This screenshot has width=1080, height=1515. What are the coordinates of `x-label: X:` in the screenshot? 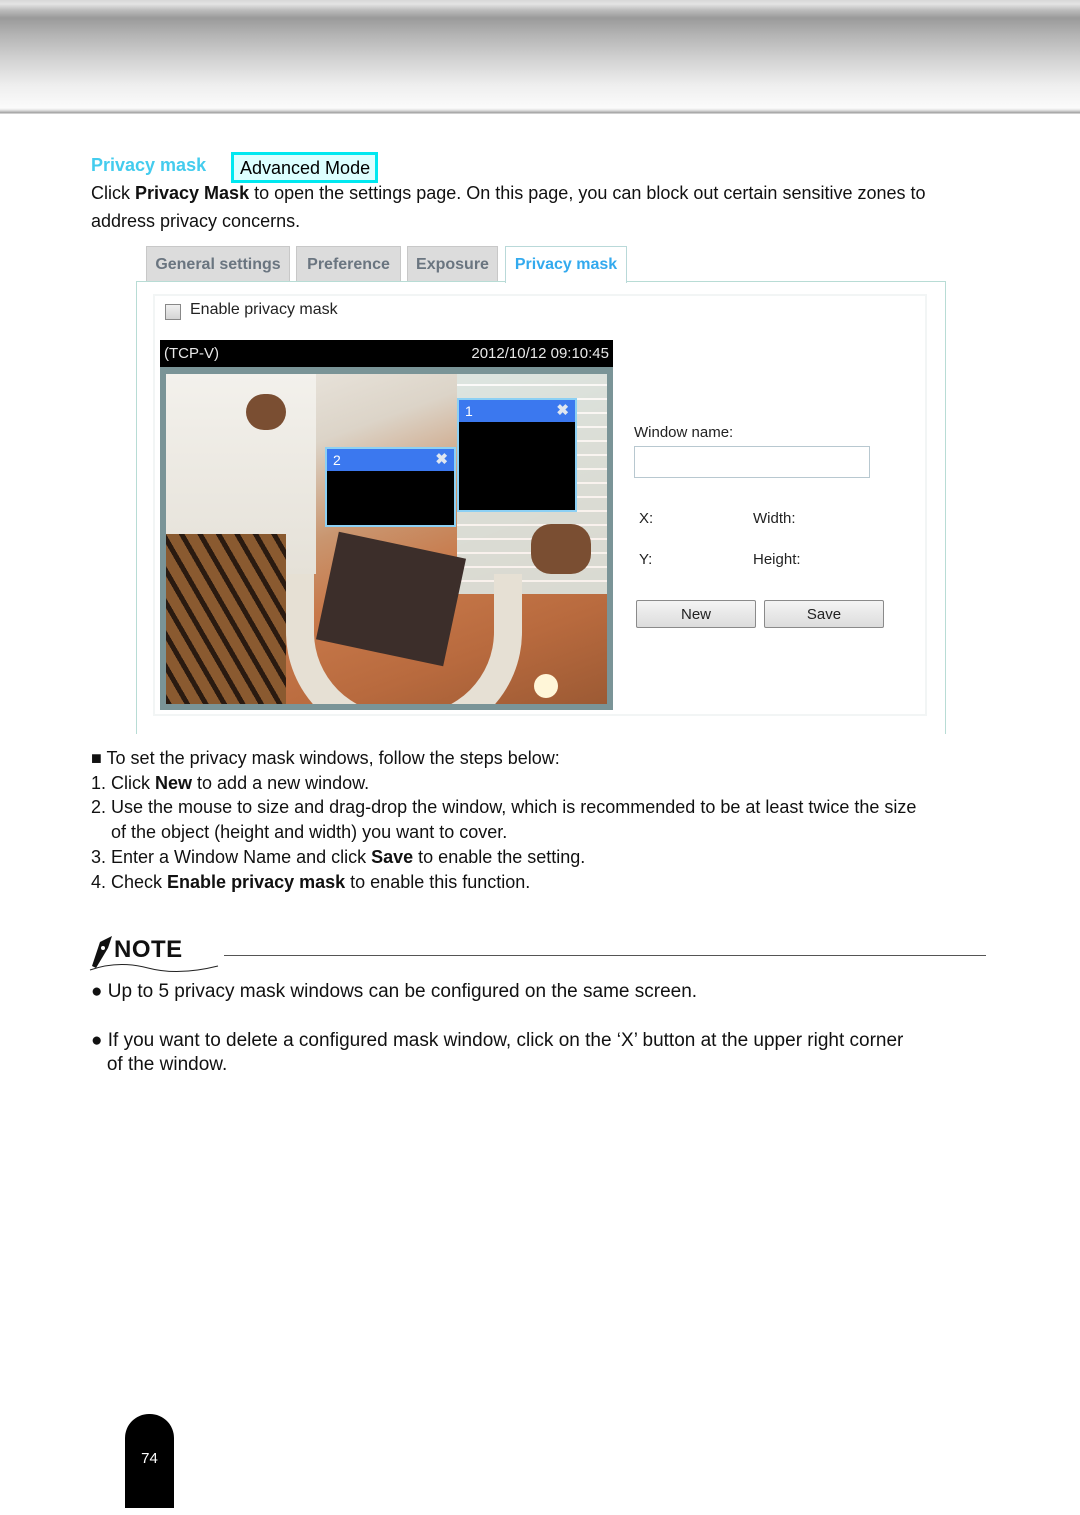 It's located at (646, 518).